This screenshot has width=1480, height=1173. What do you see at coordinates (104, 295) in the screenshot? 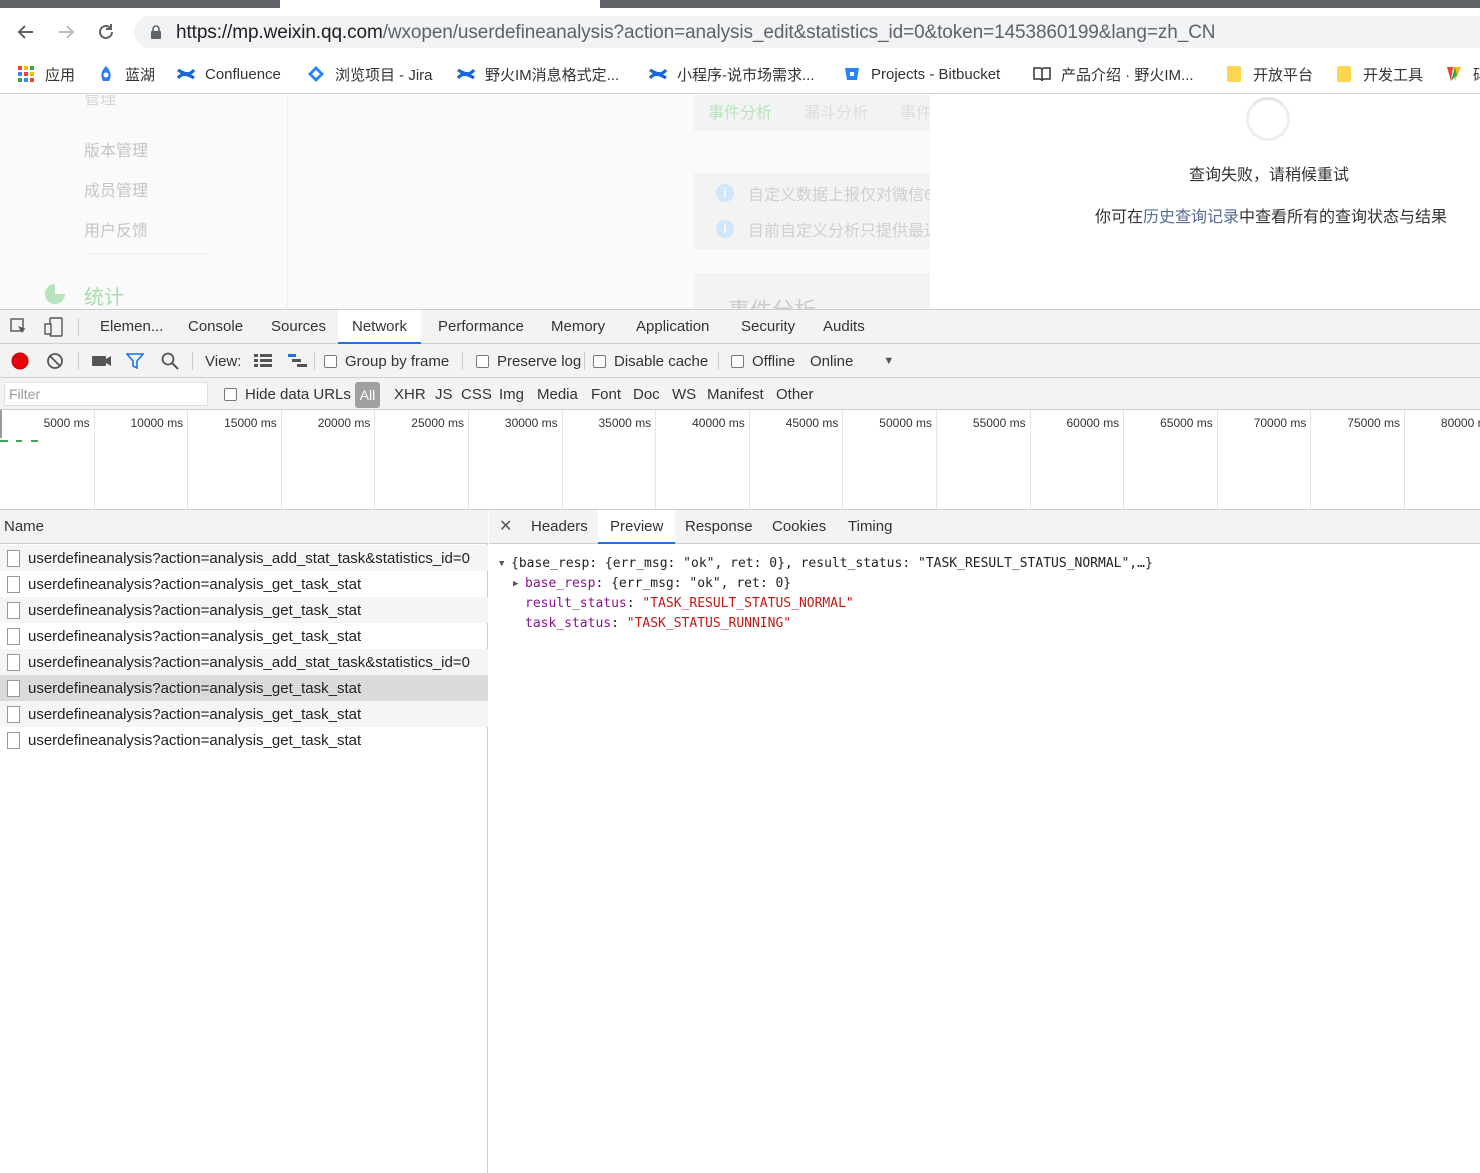
I see `sidebar-item-stats: 统计` at bounding box center [104, 295].